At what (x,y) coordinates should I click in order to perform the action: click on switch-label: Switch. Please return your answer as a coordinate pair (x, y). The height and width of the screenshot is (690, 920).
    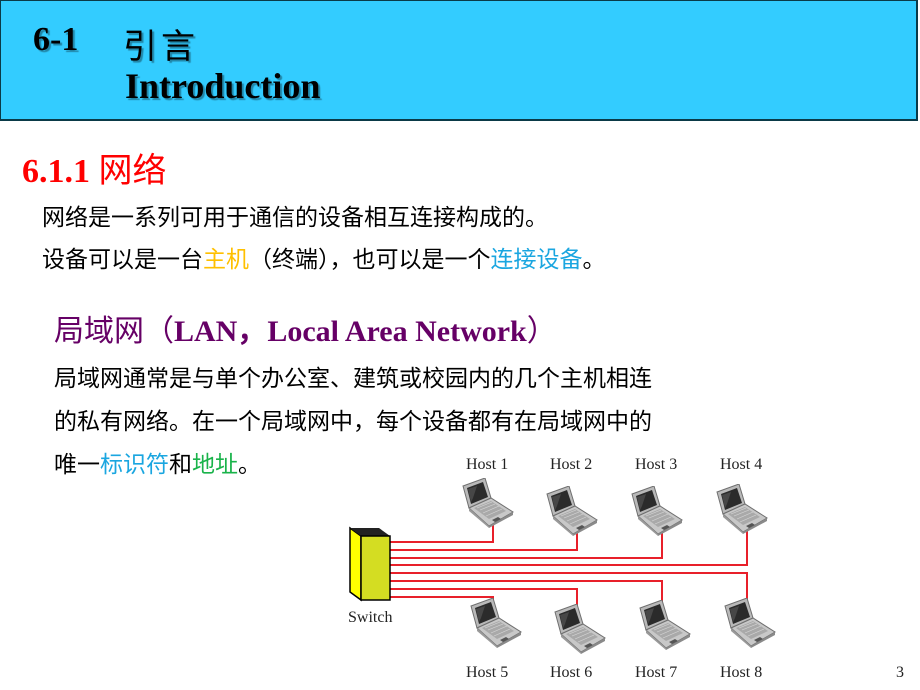
    Looking at the image, I should click on (370, 617).